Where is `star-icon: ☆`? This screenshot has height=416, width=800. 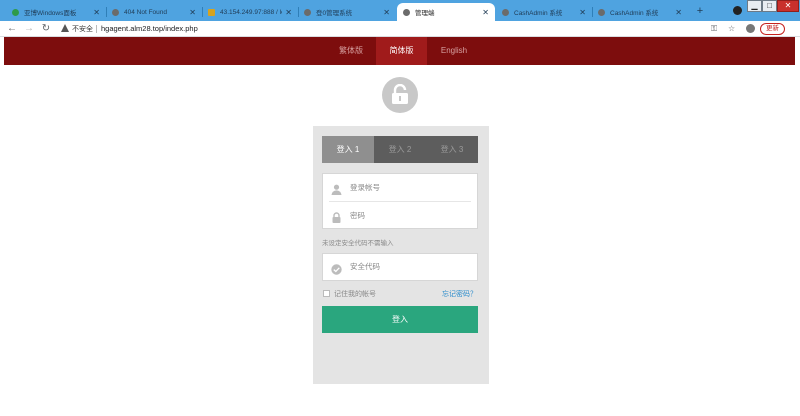 star-icon: ☆ is located at coordinates (731, 29).